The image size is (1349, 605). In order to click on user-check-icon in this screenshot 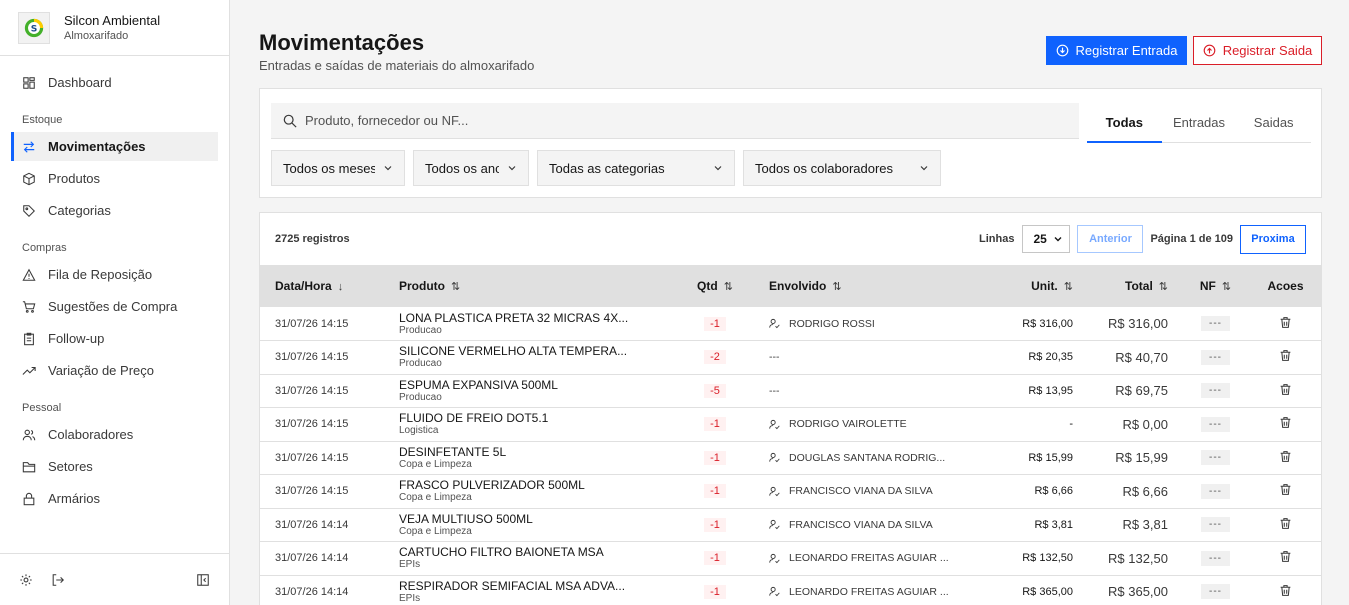, I will do `click(774, 525)`.